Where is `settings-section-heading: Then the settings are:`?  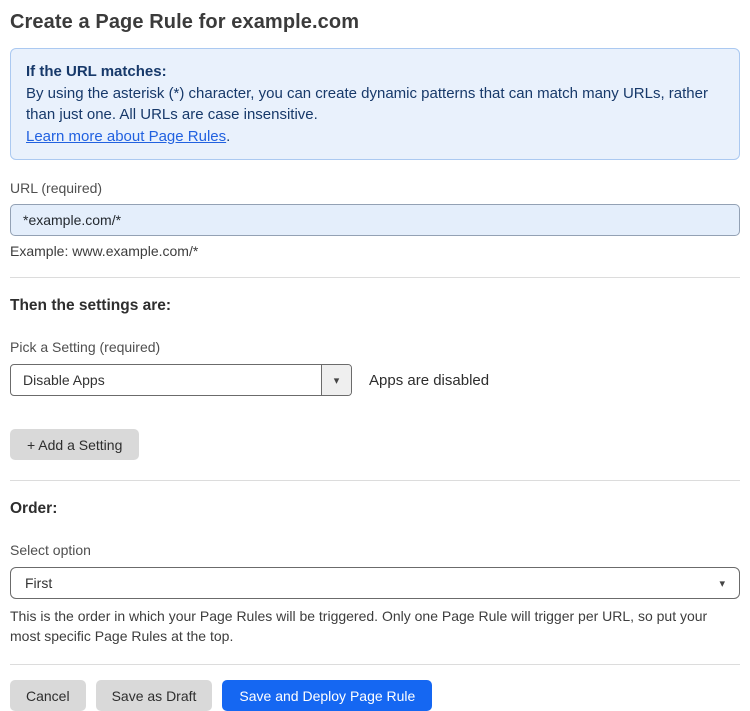
settings-section-heading: Then the settings are: is located at coordinates (91, 305).